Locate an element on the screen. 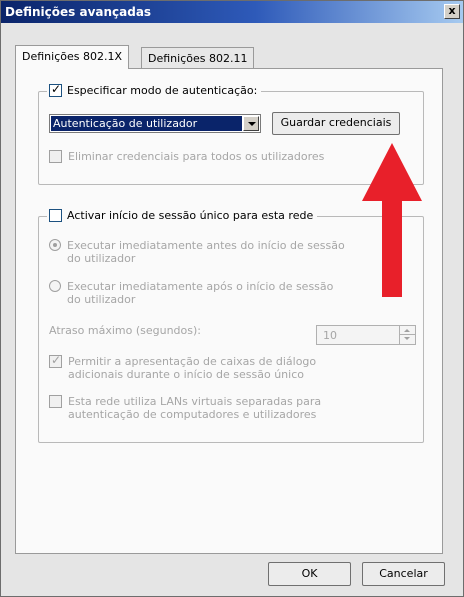  tab-802-1x: Definições 802.1X is located at coordinates (72, 57).